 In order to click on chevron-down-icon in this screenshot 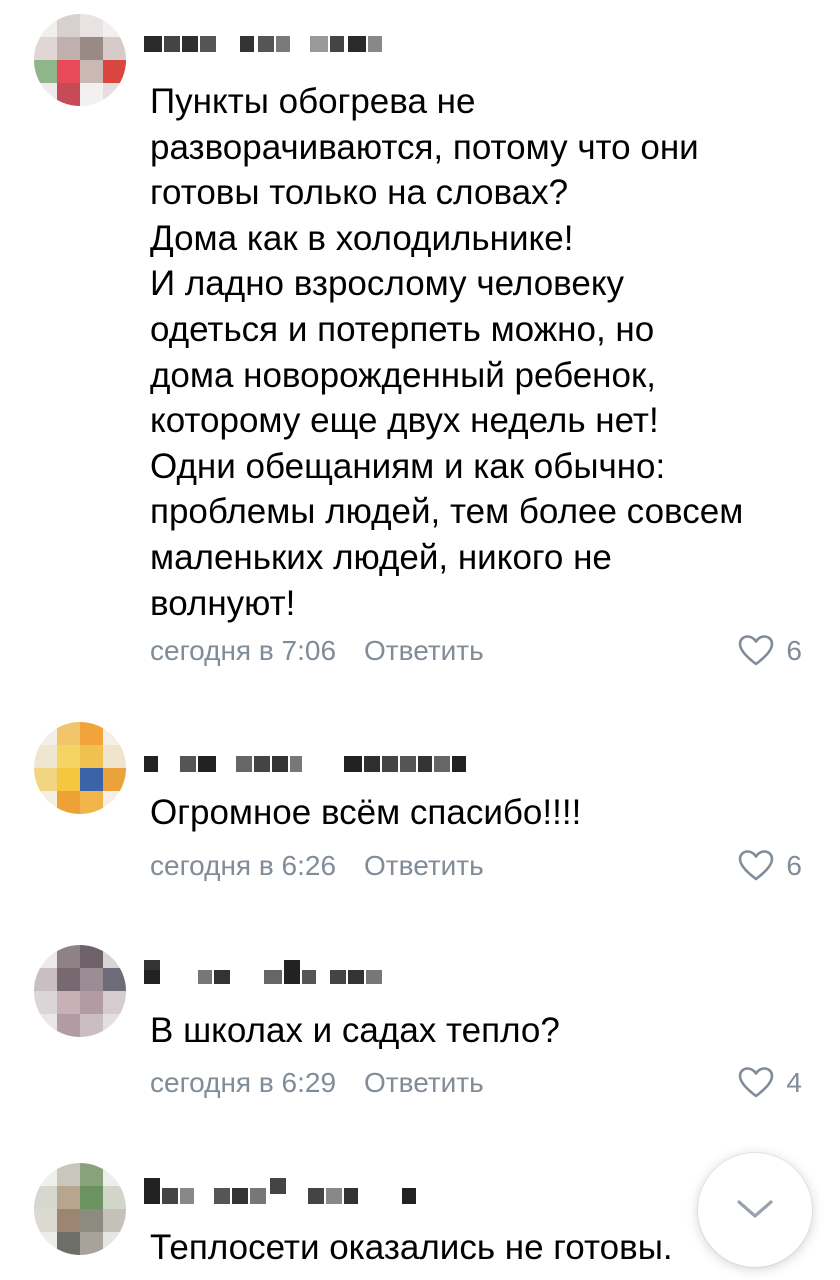, I will do `click(755, 1209)`.